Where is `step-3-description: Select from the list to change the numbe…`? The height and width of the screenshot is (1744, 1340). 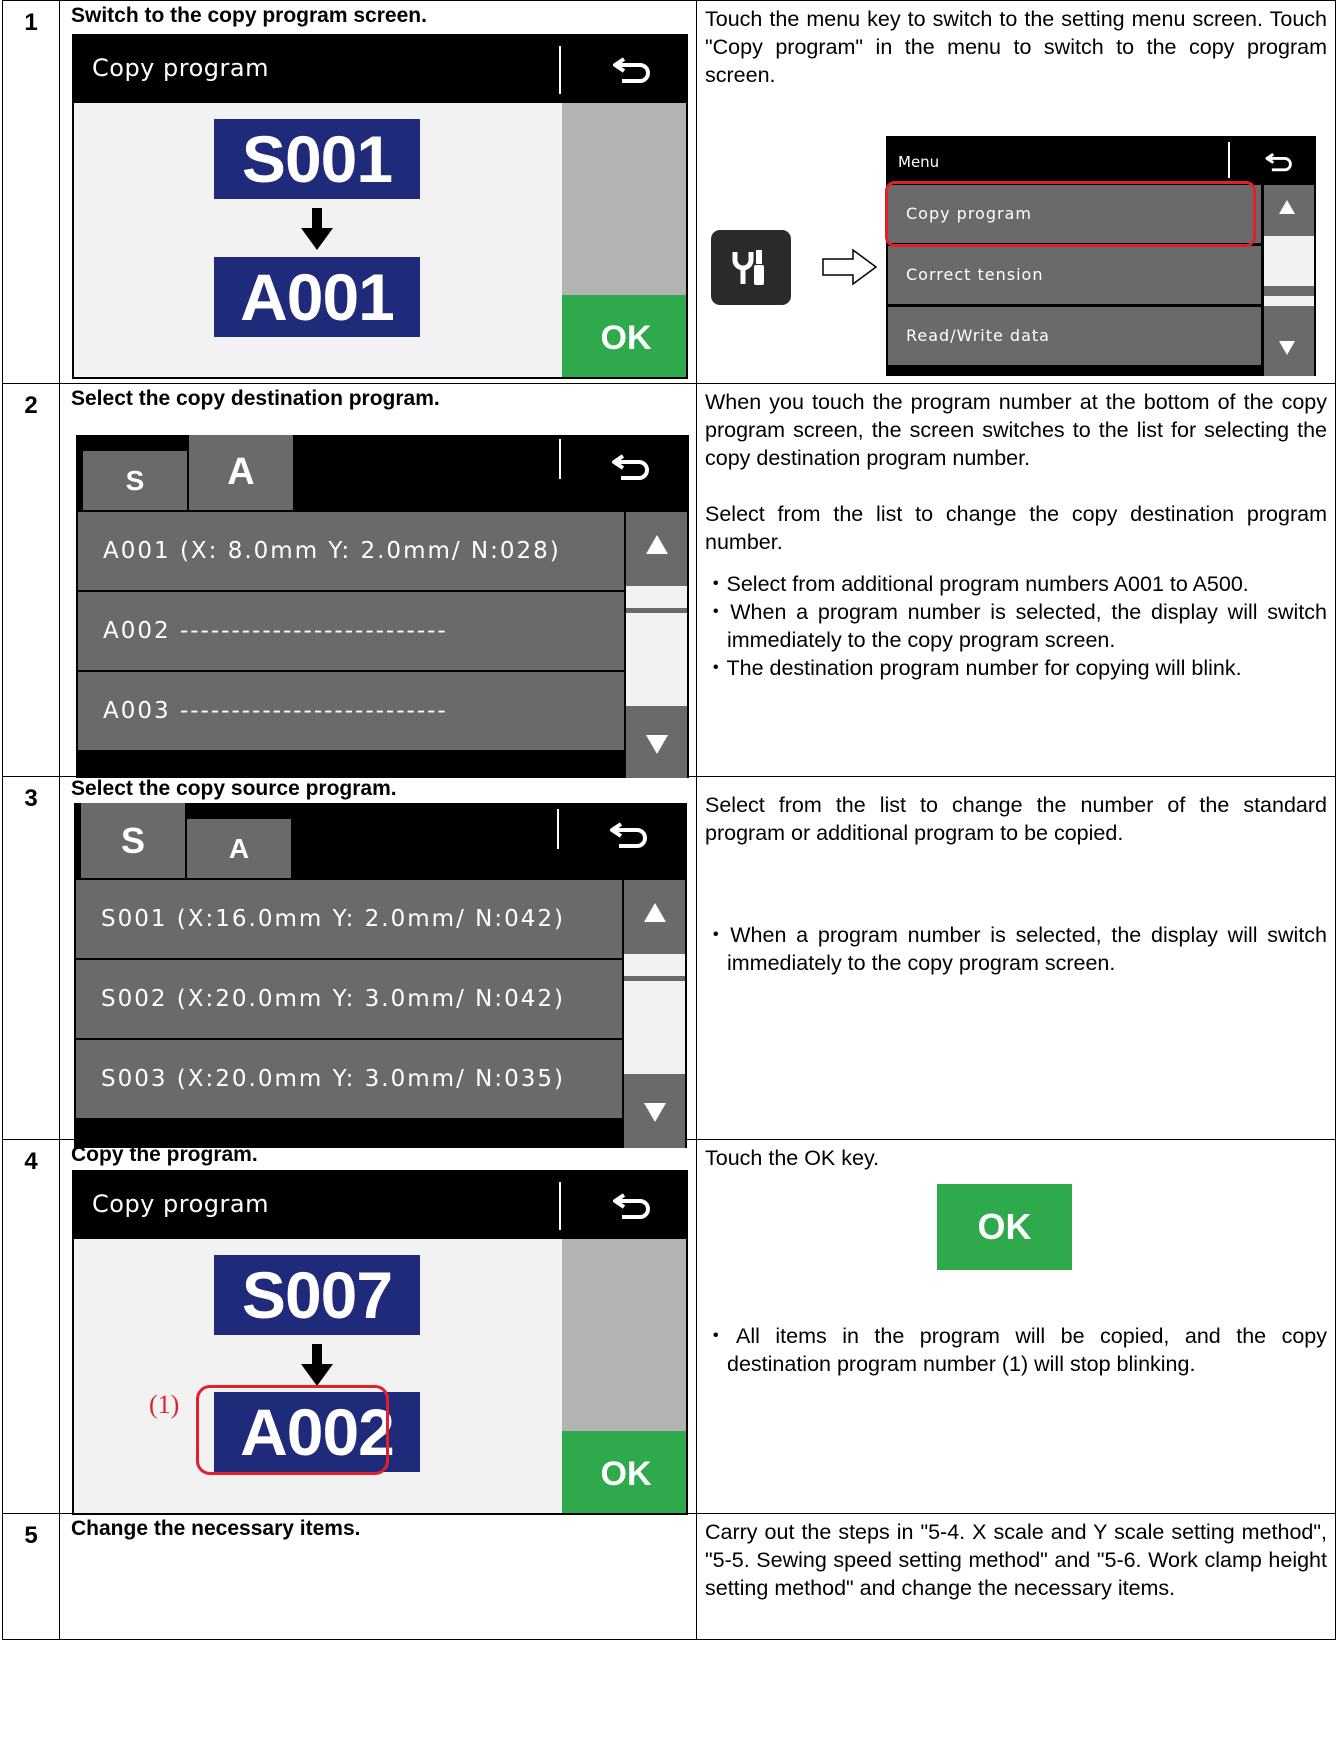 step-3-description: Select from the list to change the numbe… is located at coordinates (1016, 958).